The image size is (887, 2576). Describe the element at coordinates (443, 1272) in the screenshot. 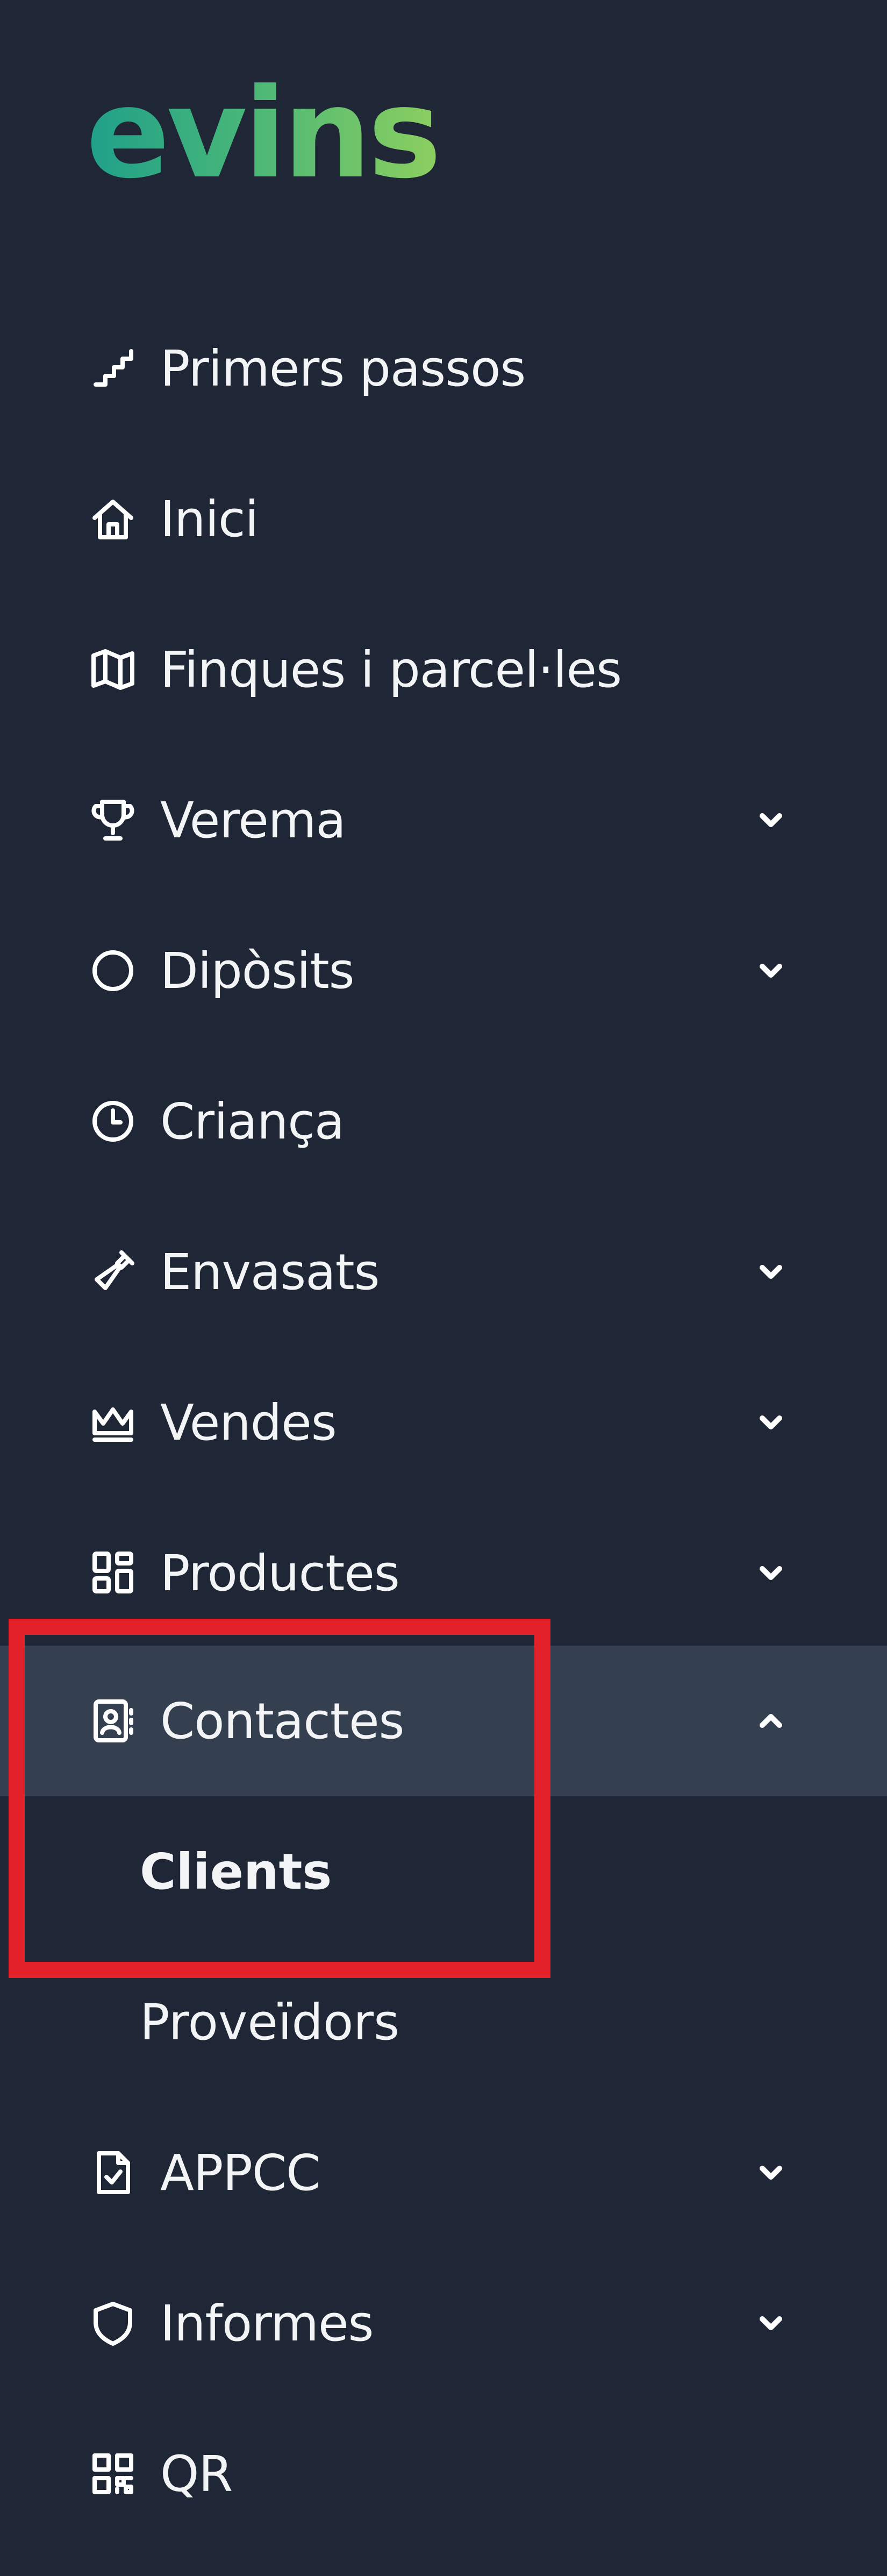

I see `nav-item-envasats: Envasats` at that location.